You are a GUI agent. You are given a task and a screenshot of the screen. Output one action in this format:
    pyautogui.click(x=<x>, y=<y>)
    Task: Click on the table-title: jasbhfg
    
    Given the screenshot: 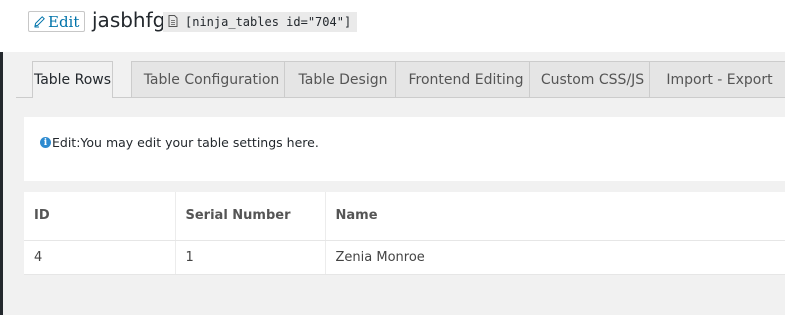 What is the action you would take?
    pyautogui.click(x=129, y=20)
    